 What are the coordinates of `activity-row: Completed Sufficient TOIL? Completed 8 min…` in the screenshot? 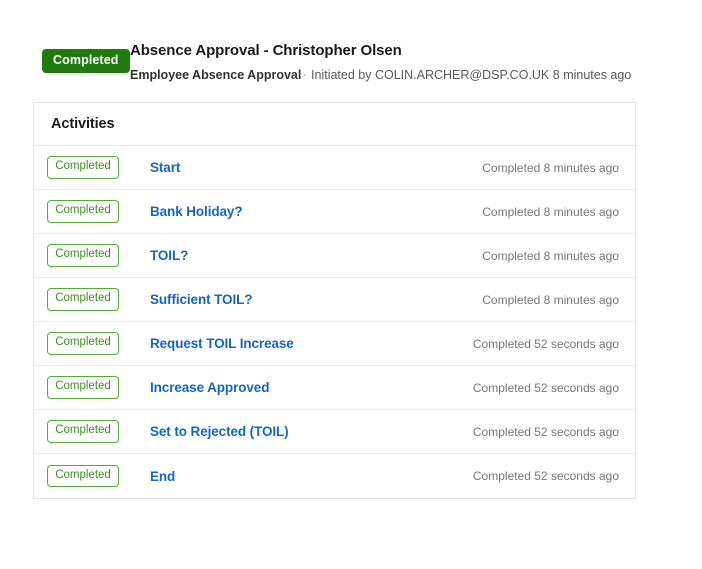 It's located at (334, 300).